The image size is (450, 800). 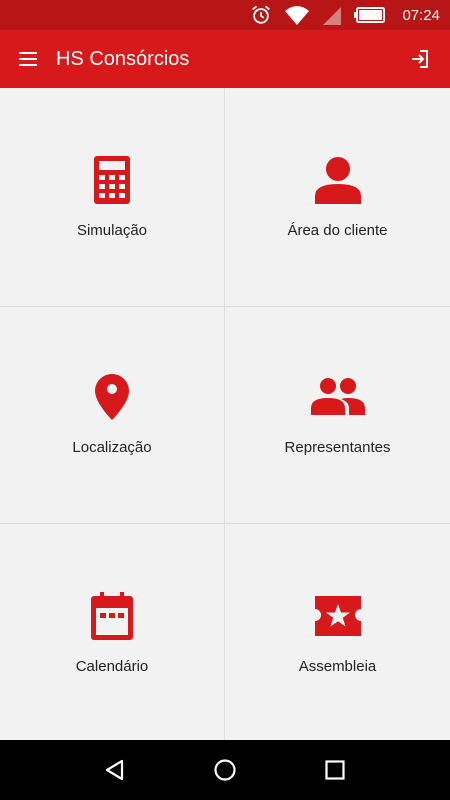 What do you see at coordinates (338, 397) in the screenshot?
I see `group-icon` at bounding box center [338, 397].